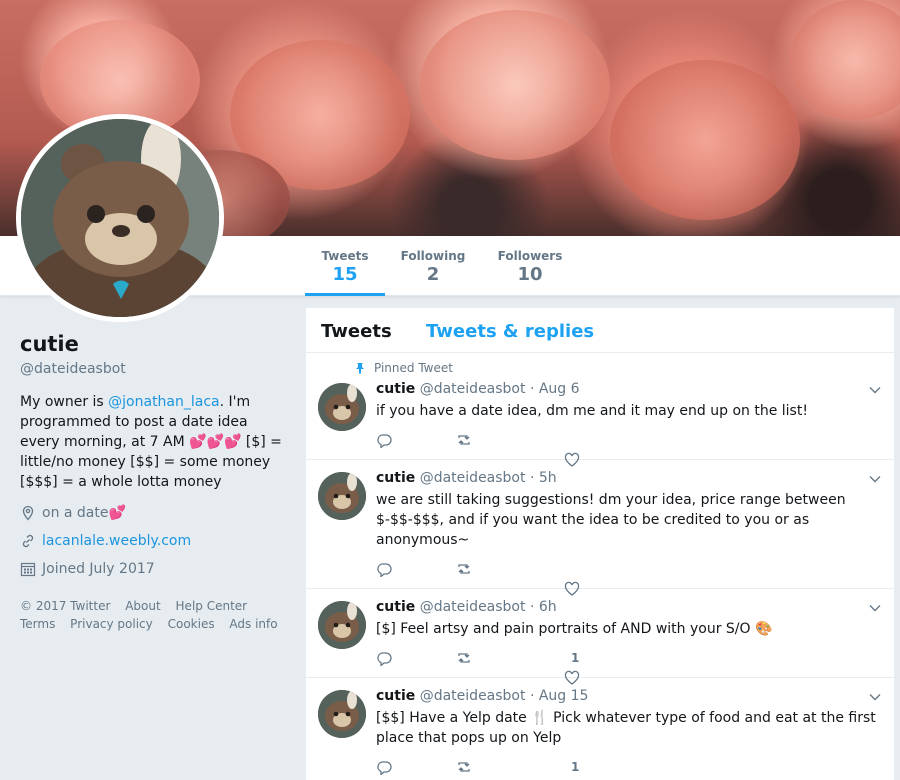 Image resolution: width=900 pixels, height=780 pixels. I want to click on tweet-header: cutie @dateideasbot · Aug 6, so click(478, 389).